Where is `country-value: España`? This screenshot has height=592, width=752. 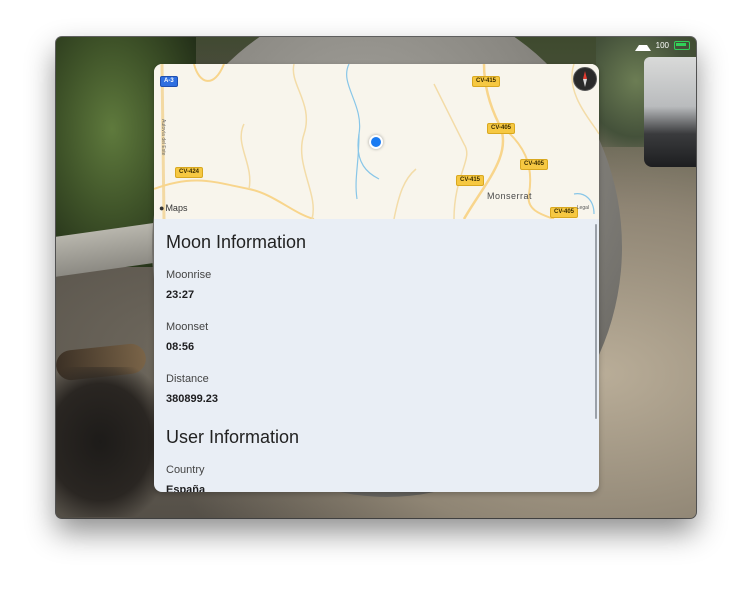 country-value: España is located at coordinates (186, 488).